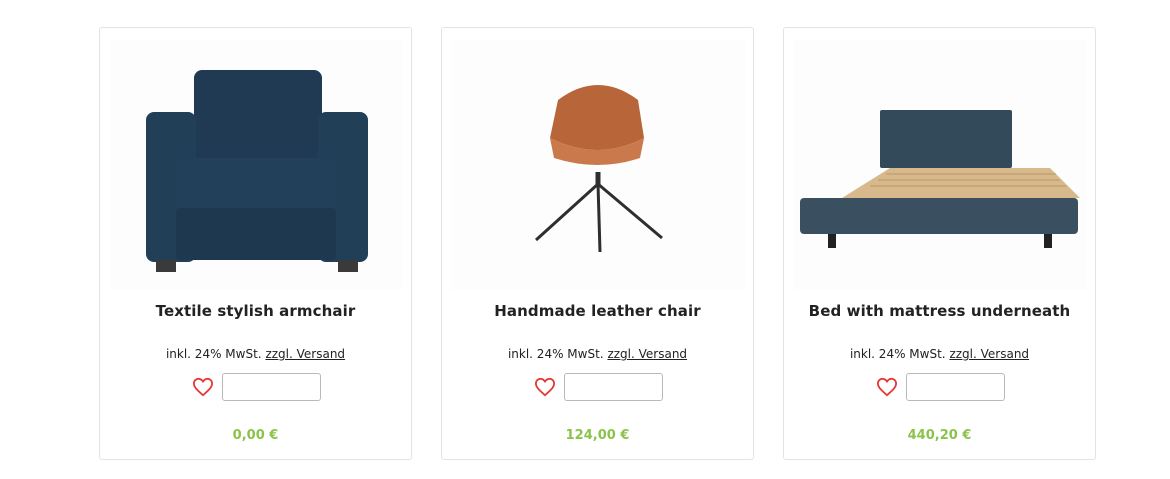  What do you see at coordinates (939, 435) in the screenshot?
I see `product-price: 440,20 €` at bounding box center [939, 435].